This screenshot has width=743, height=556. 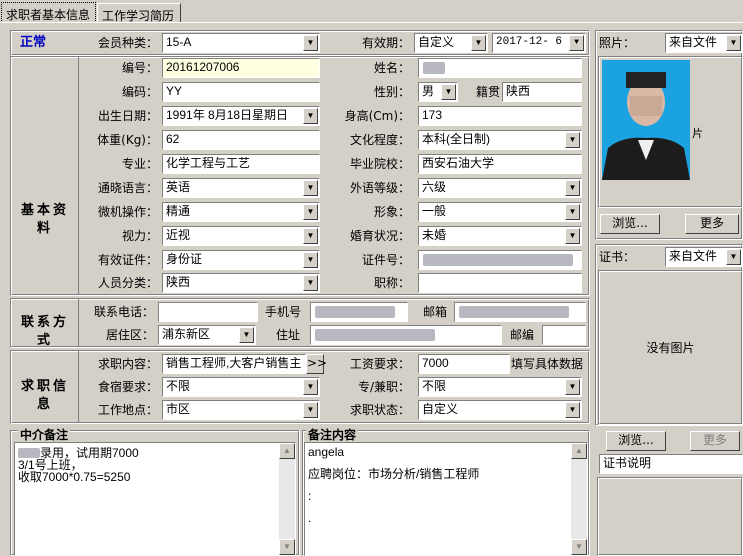 I want to click on category-label: 人员分类：, so click(x=127, y=283).